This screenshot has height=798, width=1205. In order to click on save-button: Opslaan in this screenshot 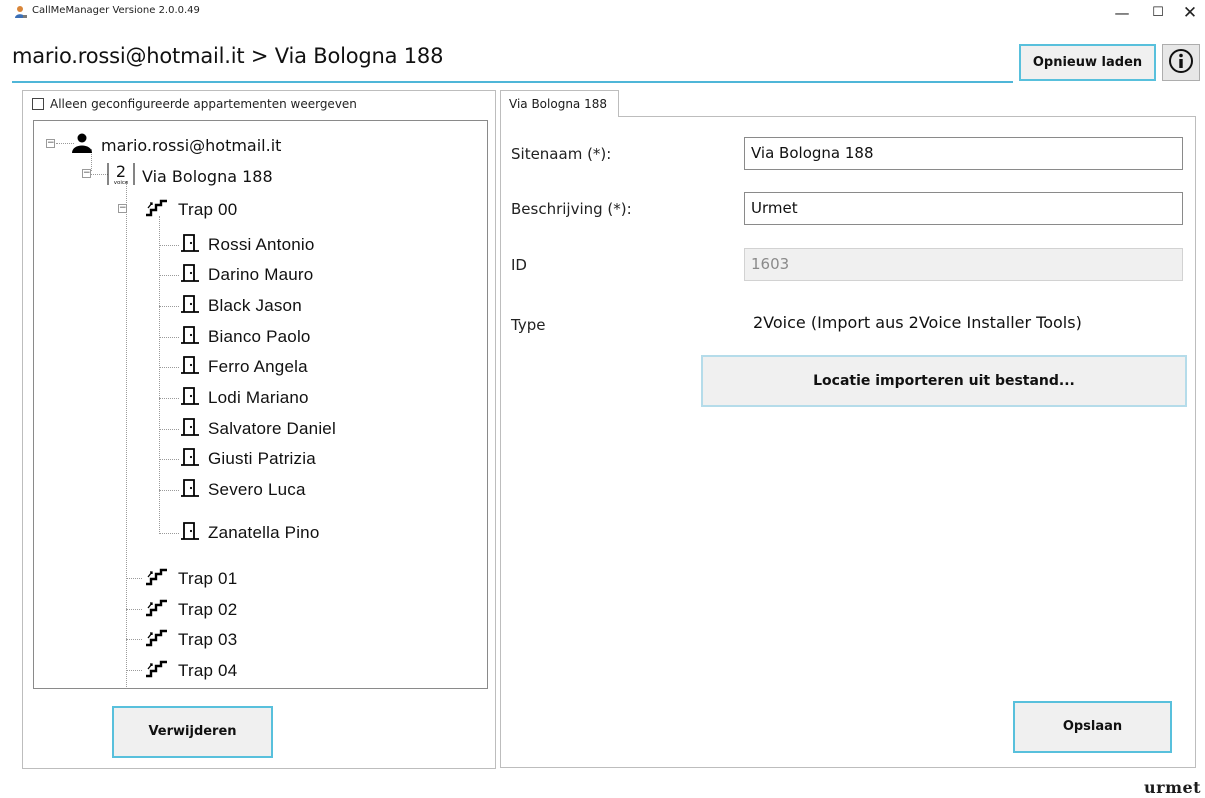, I will do `click(1092, 727)`.